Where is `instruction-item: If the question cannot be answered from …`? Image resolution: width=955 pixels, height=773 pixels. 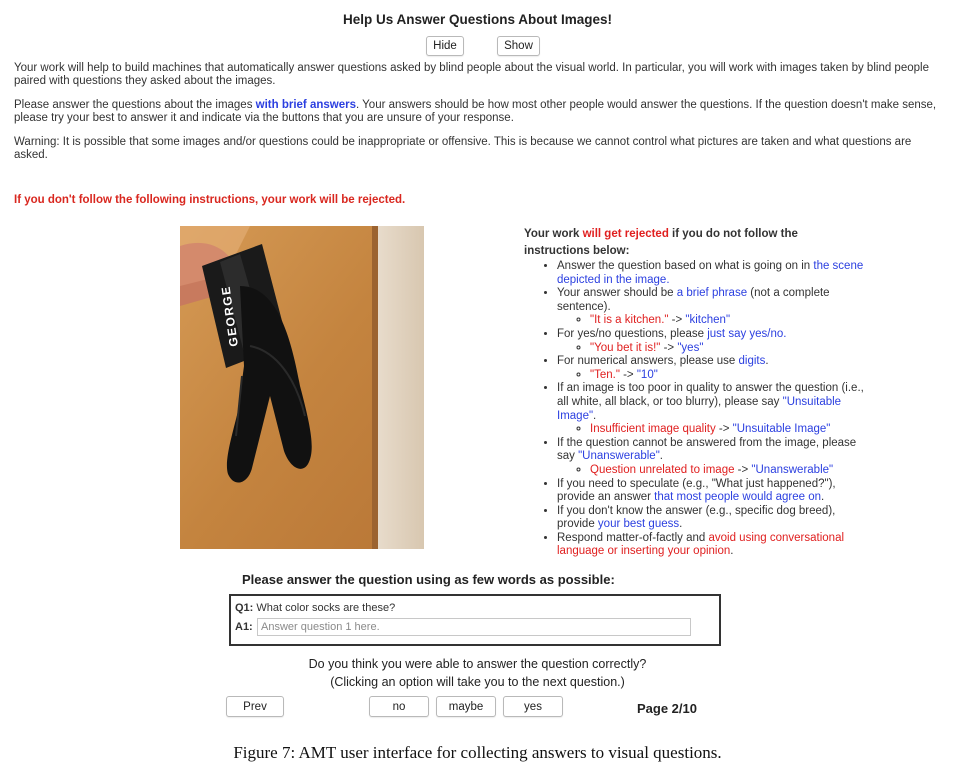
instruction-item: If the question cannot be answered from … is located at coordinates (710, 457).